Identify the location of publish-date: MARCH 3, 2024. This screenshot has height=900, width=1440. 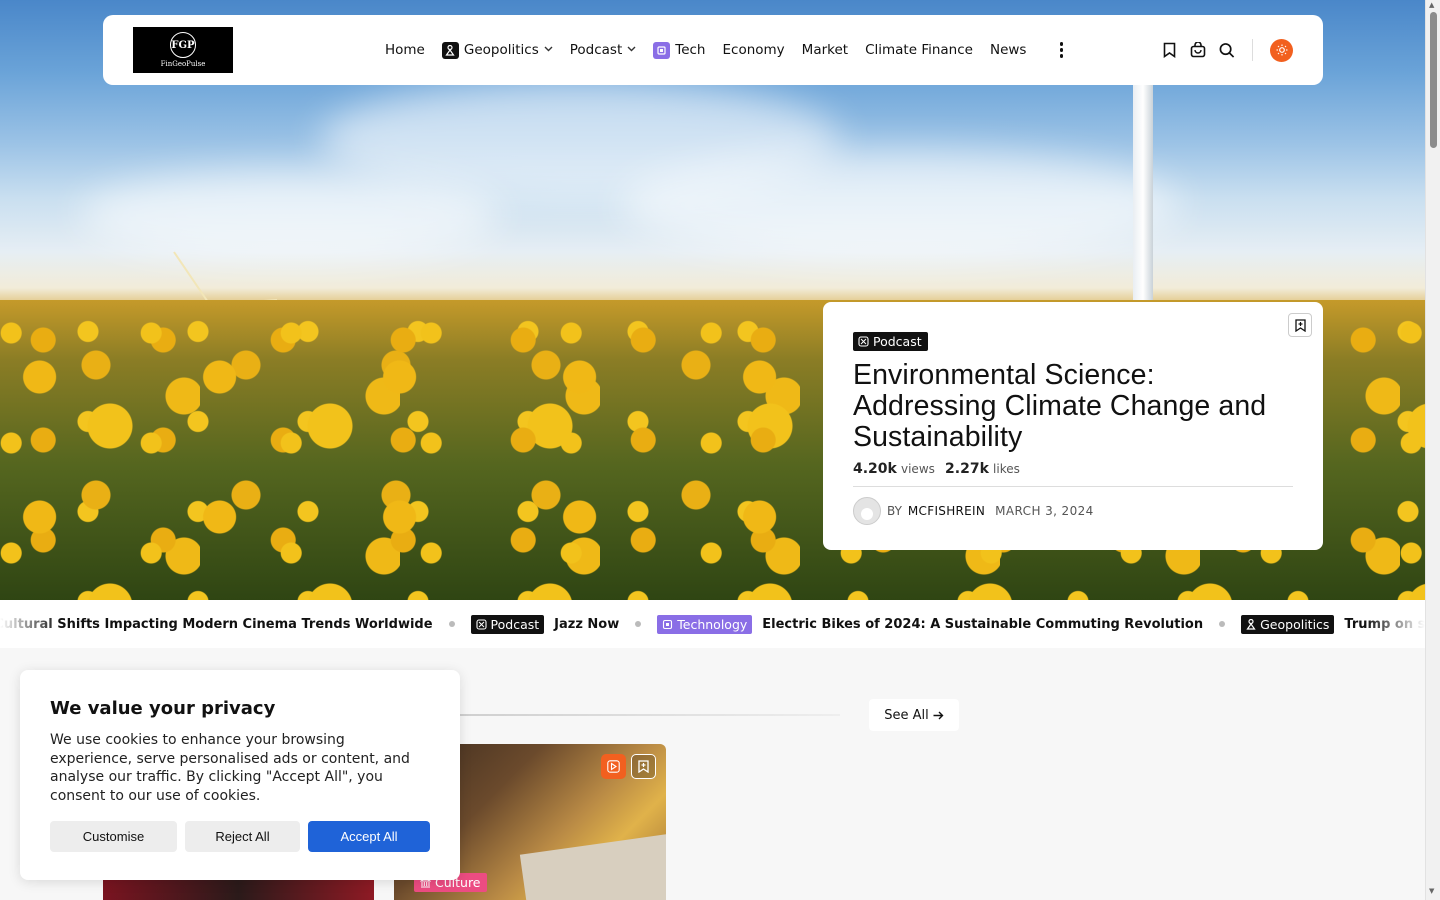
(1044, 511).